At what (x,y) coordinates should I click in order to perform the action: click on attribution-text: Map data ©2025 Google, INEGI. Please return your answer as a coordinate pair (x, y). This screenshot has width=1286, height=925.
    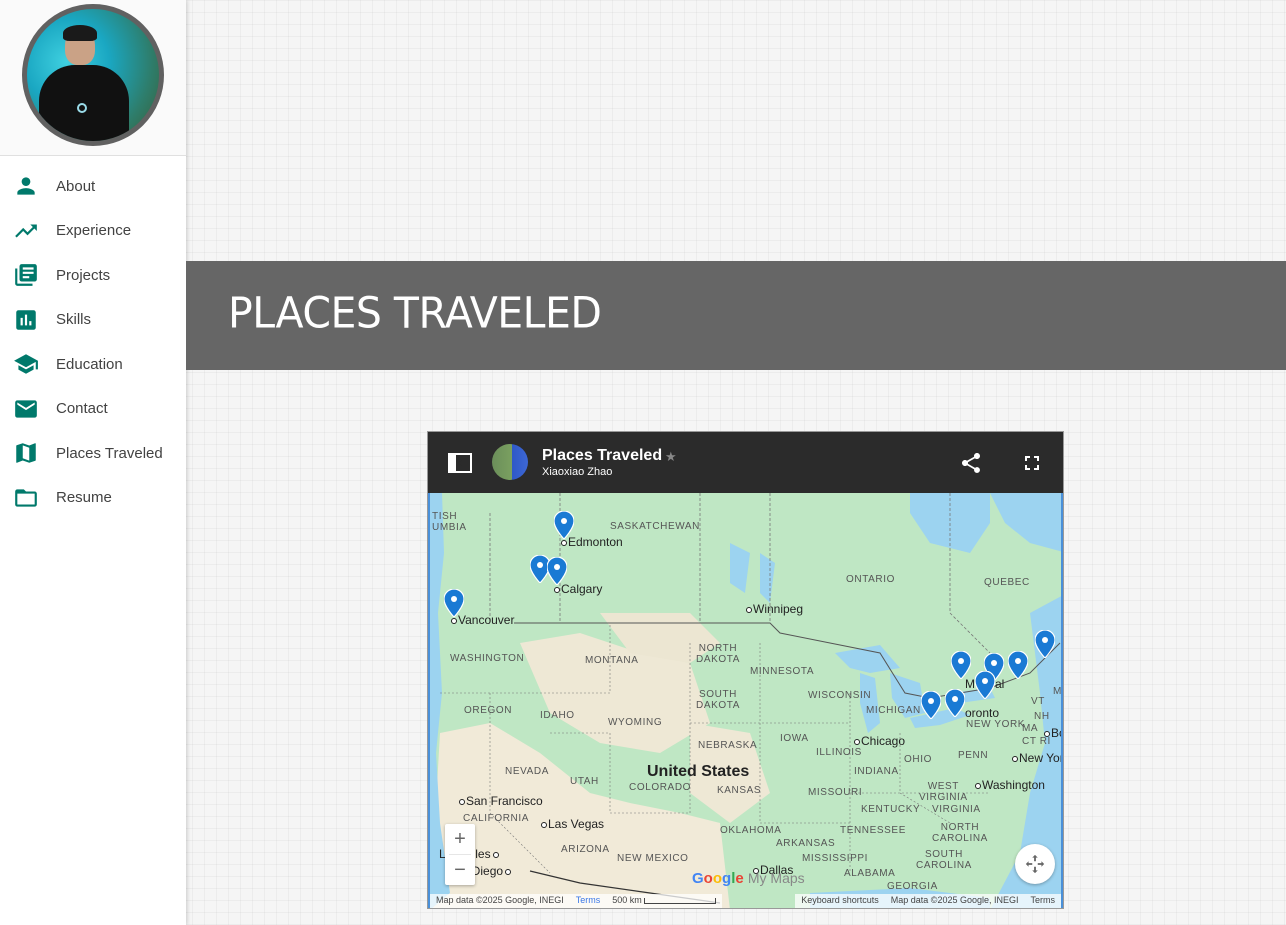
    Looking at the image, I should click on (954, 900).